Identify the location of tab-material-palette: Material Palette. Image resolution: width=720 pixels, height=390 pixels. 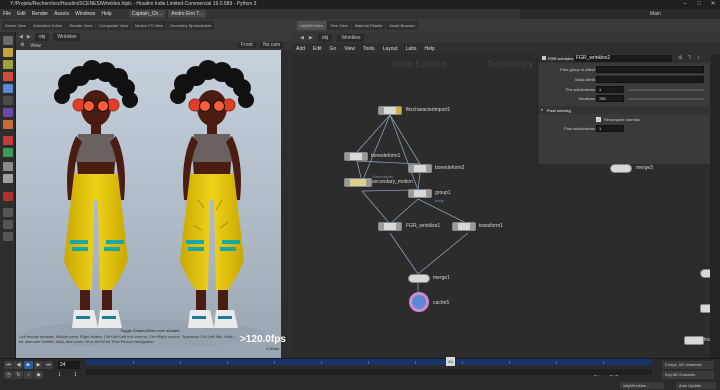
(368, 25).